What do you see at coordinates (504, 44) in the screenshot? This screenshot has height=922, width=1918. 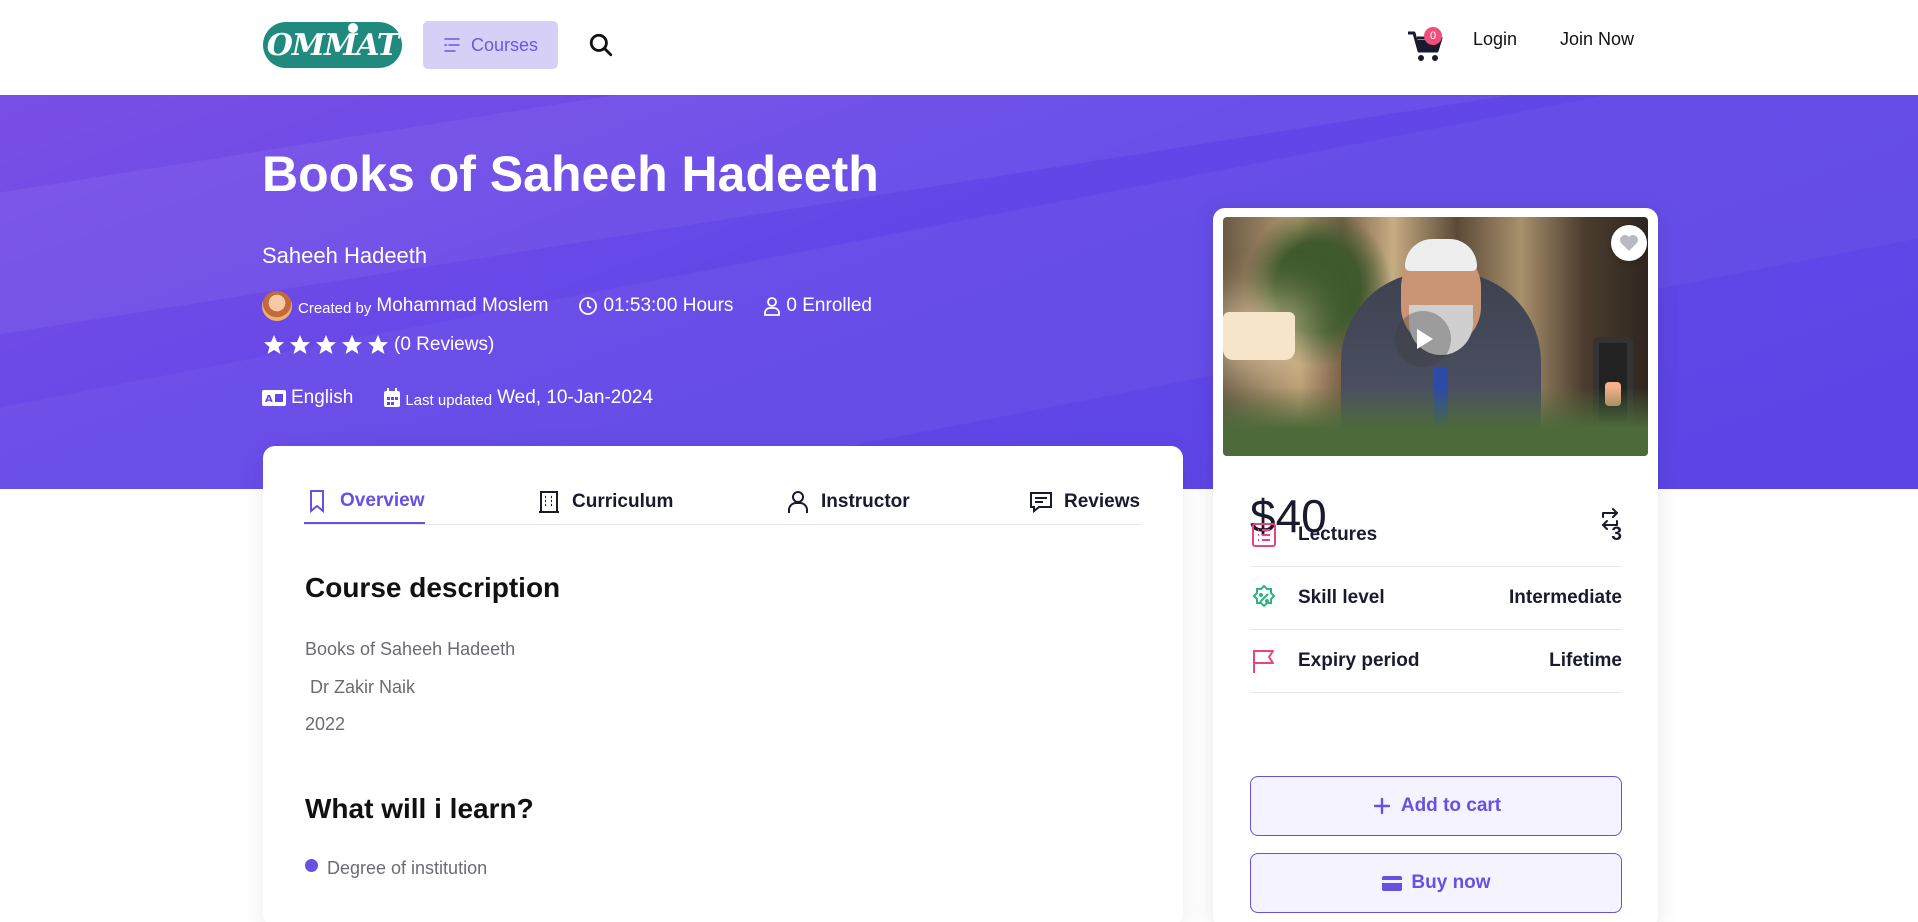 I see `courses-label: Courses` at bounding box center [504, 44].